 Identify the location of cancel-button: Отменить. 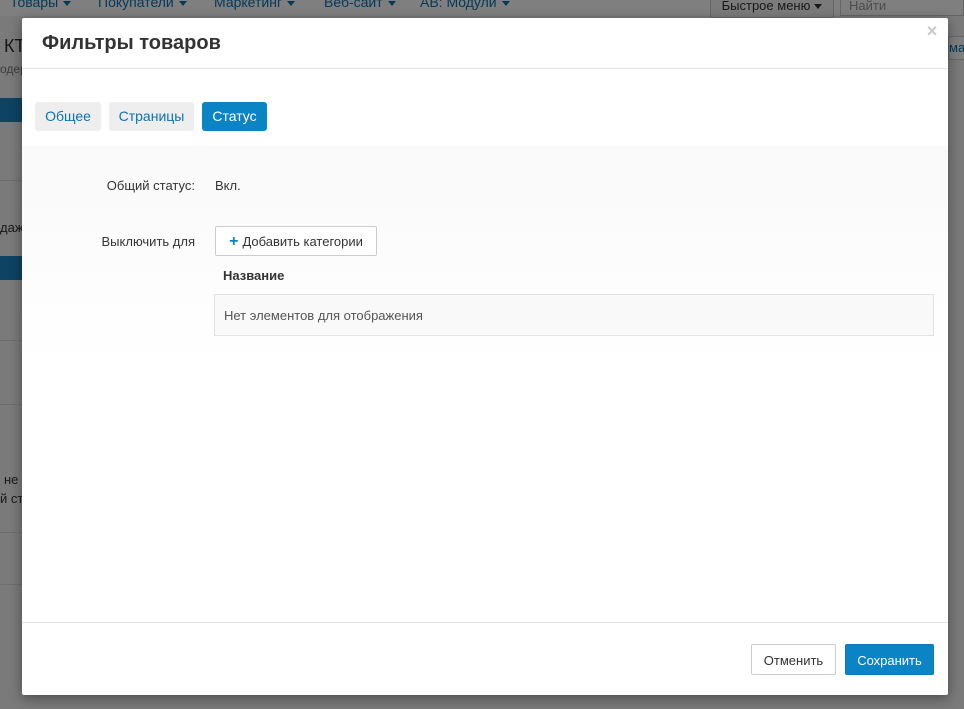
(793, 659).